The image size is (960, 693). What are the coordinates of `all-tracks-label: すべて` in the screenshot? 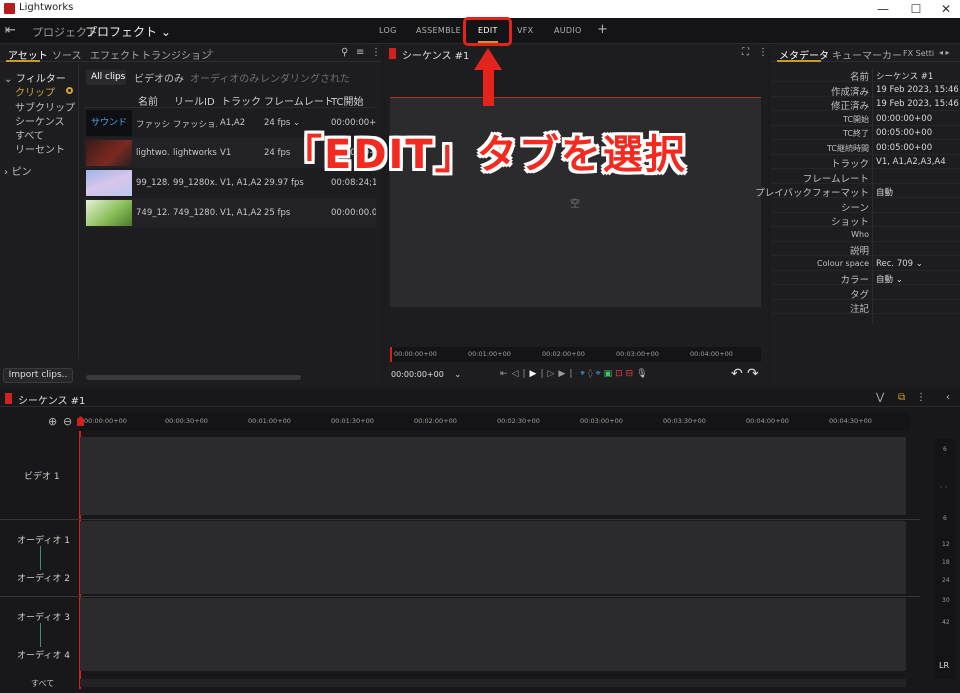 It's located at (42, 683).